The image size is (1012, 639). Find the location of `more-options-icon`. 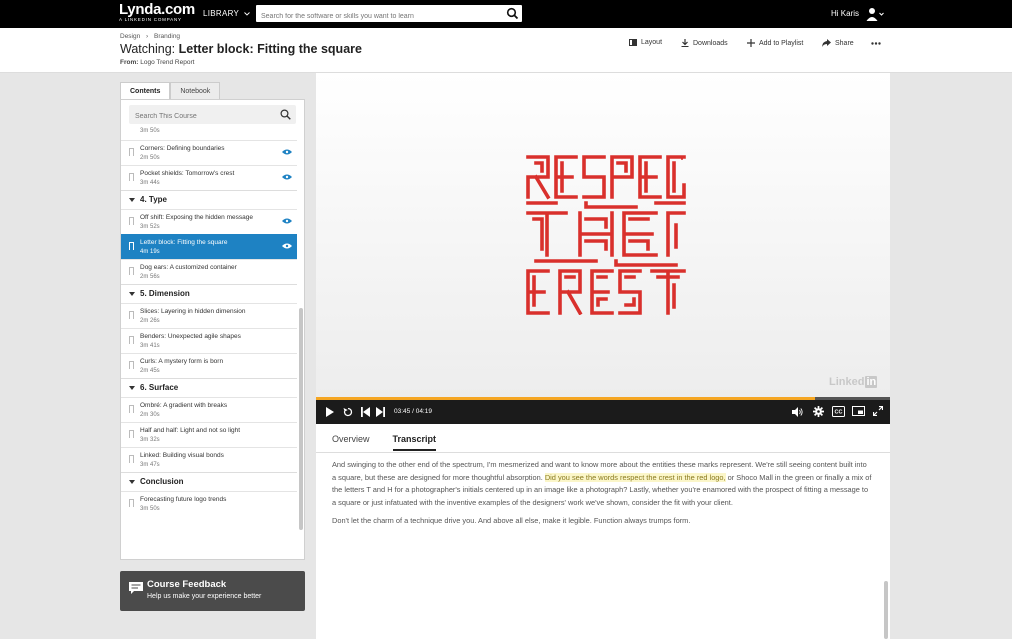

more-options-icon is located at coordinates (876, 43).